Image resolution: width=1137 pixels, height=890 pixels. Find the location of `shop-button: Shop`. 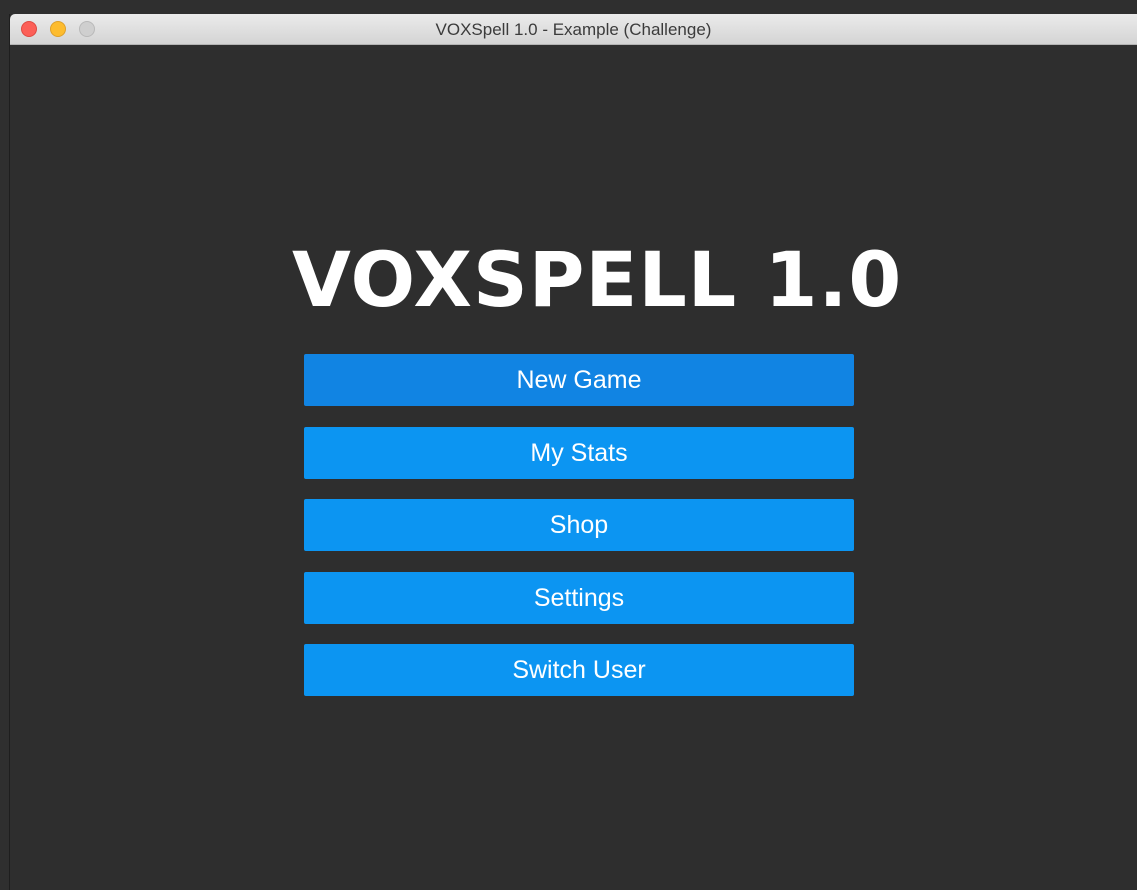

shop-button: Shop is located at coordinates (579, 525).